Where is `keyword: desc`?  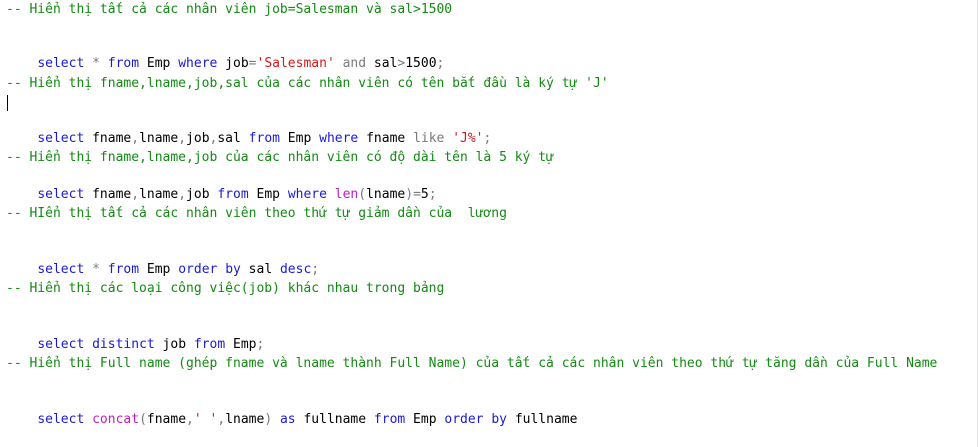 keyword: desc is located at coordinates (295, 269).